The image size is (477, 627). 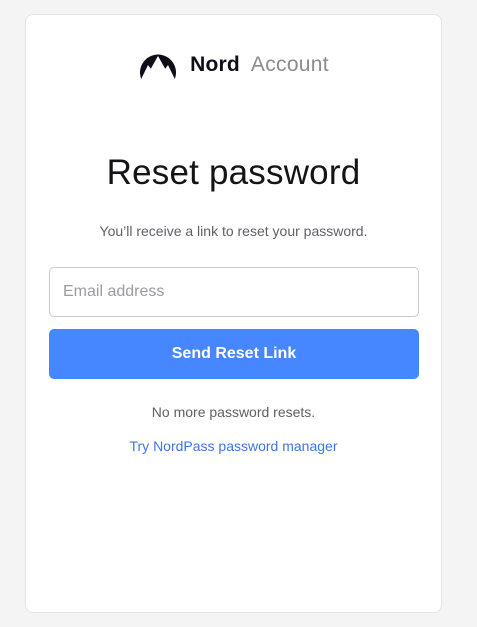 What do you see at coordinates (234, 292) in the screenshot?
I see `email-field` at bounding box center [234, 292].